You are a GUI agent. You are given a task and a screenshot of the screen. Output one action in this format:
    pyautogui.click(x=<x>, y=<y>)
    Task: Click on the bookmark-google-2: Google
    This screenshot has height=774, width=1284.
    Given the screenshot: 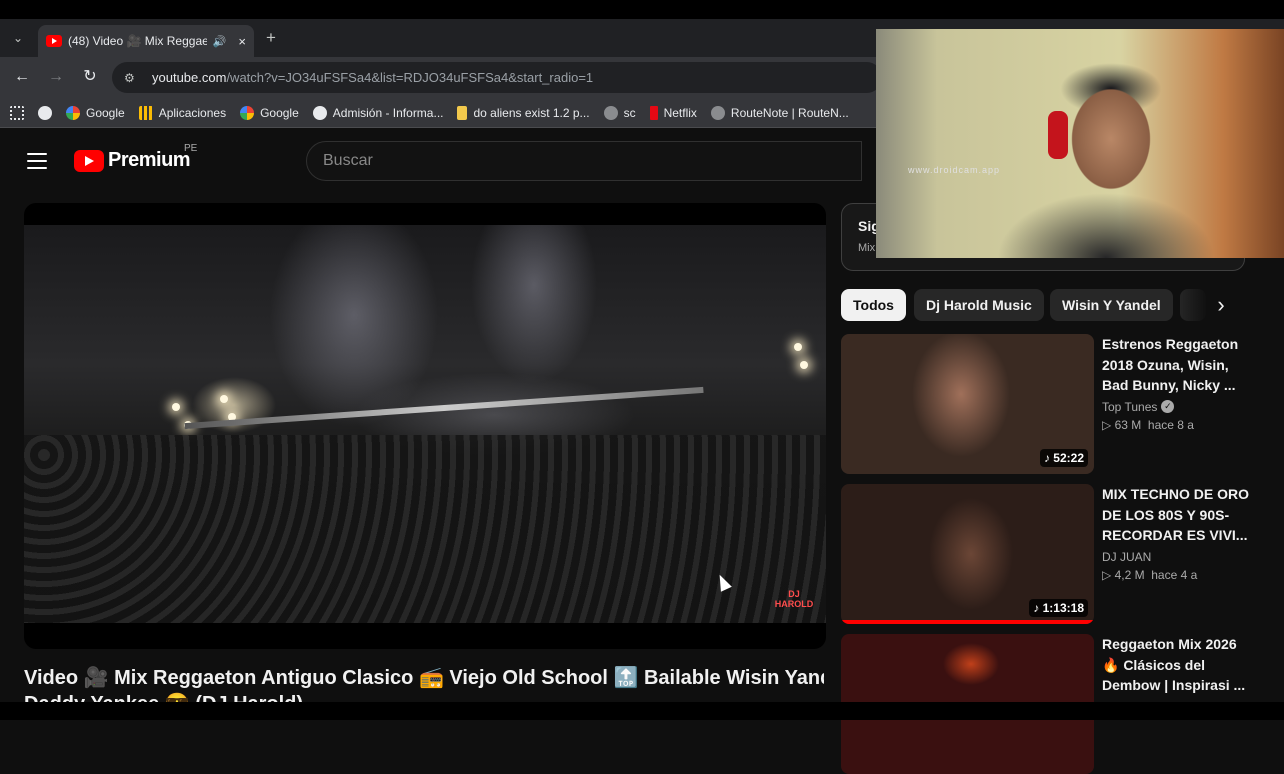 What is the action you would take?
    pyautogui.click(x=269, y=112)
    